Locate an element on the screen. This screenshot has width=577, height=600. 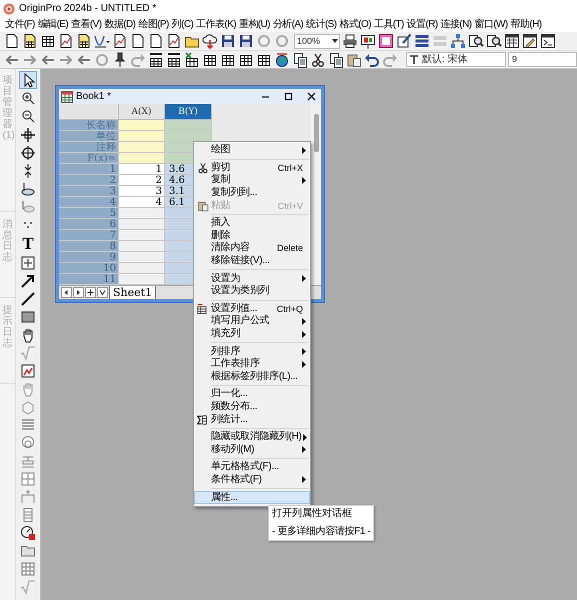
globe-icon is located at coordinates (282, 60).